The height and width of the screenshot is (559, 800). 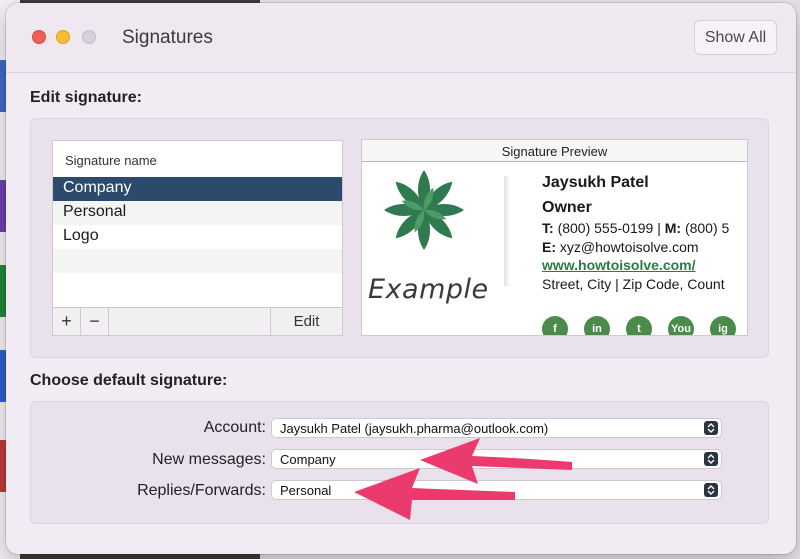 What do you see at coordinates (63, 37) in the screenshot?
I see `minimize-window-button` at bounding box center [63, 37].